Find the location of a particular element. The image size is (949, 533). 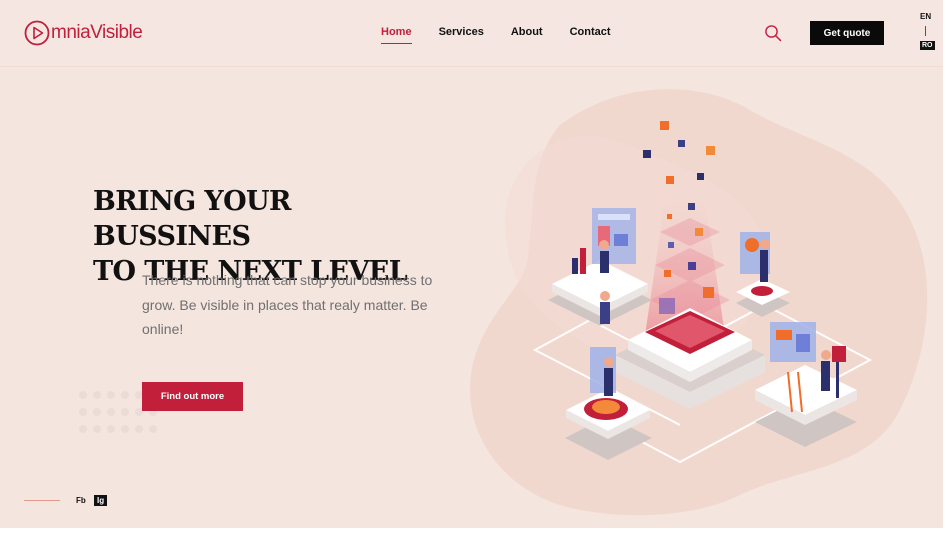

nav-about: About is located at coordinates (527, 32).